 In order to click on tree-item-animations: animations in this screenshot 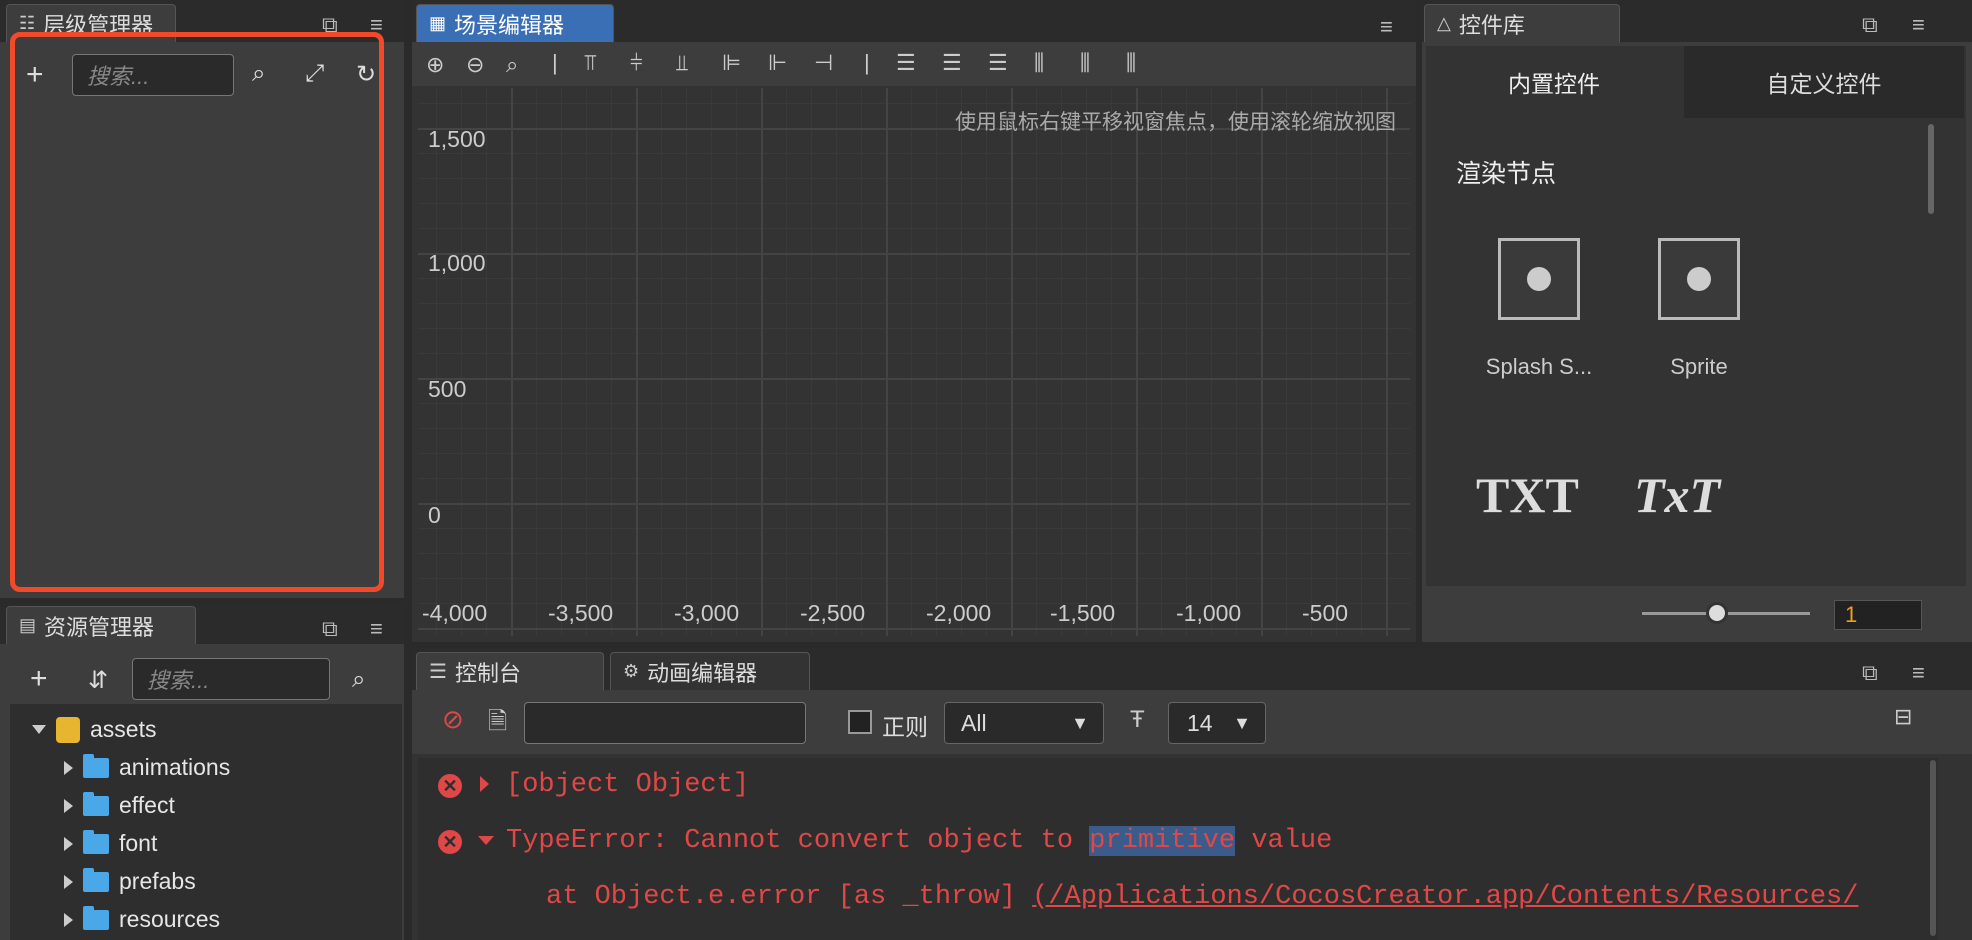, I will do `click(147, 767)`.